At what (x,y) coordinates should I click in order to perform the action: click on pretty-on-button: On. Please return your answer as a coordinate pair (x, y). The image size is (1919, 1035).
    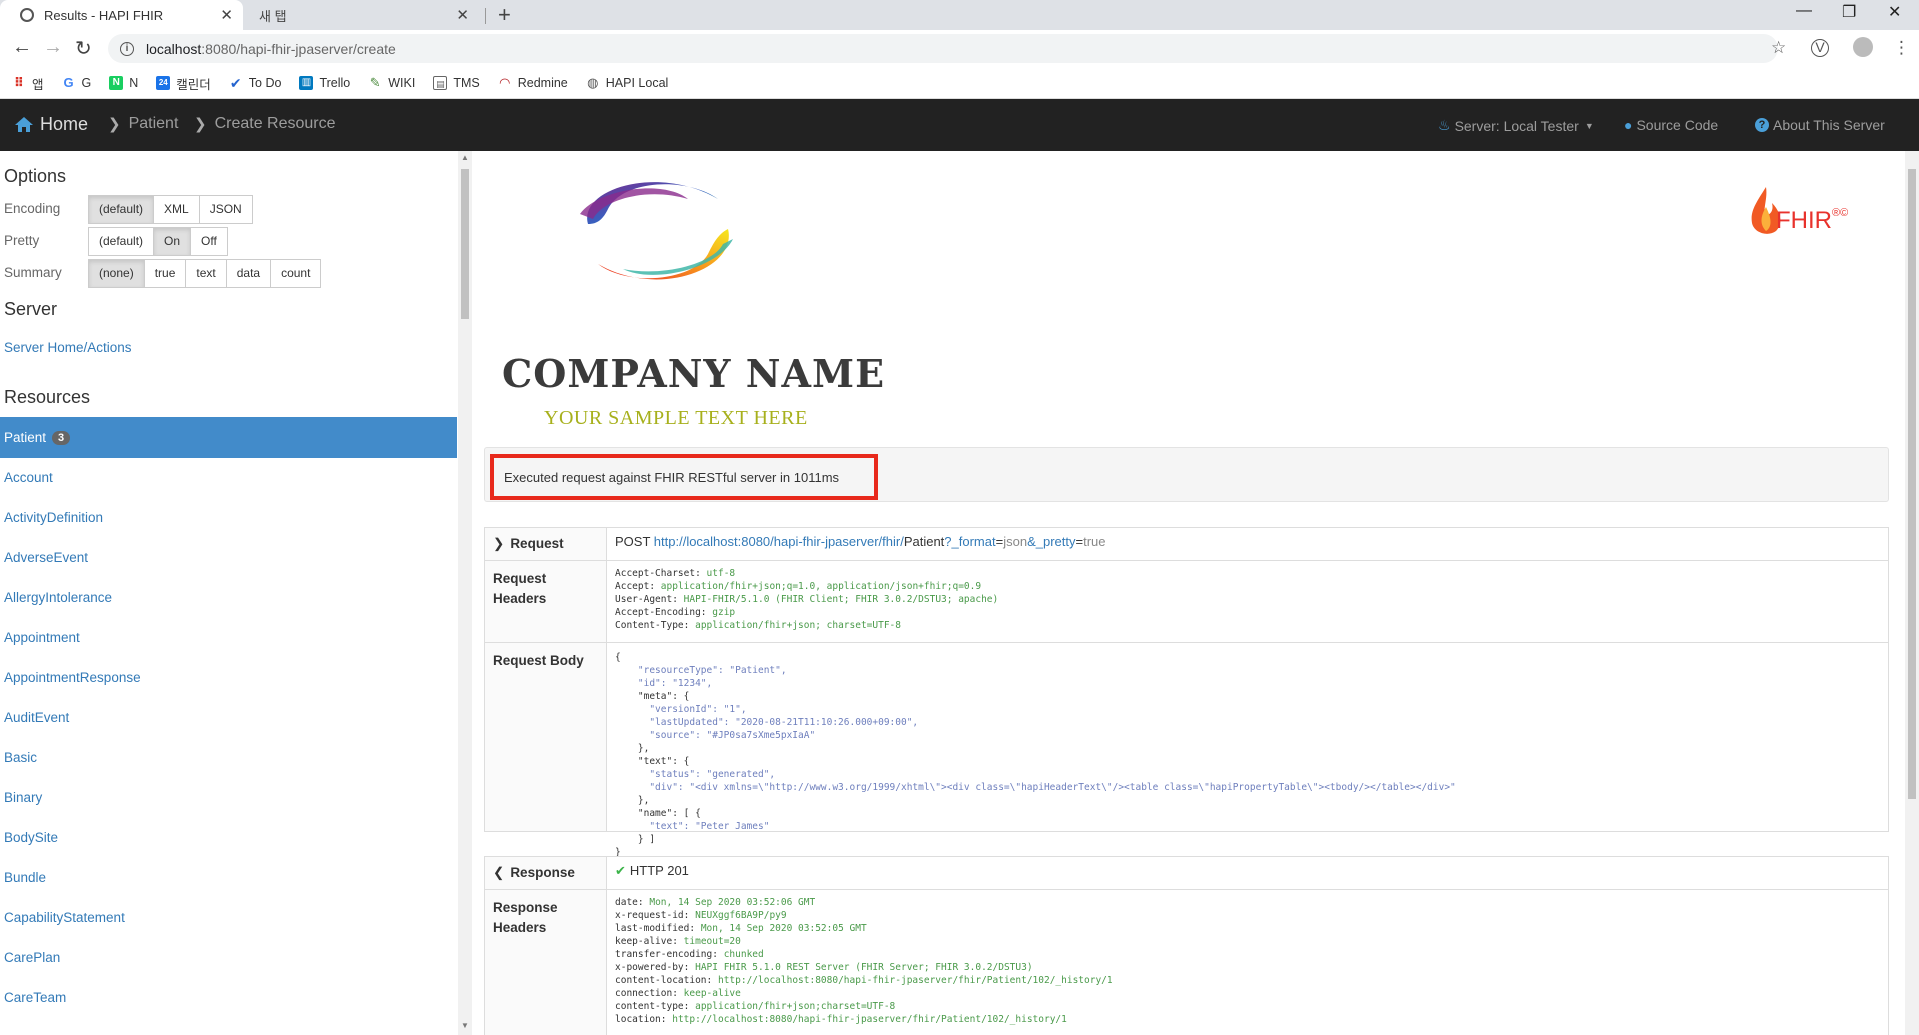
    Looking at the image, I should click on (172, 241).